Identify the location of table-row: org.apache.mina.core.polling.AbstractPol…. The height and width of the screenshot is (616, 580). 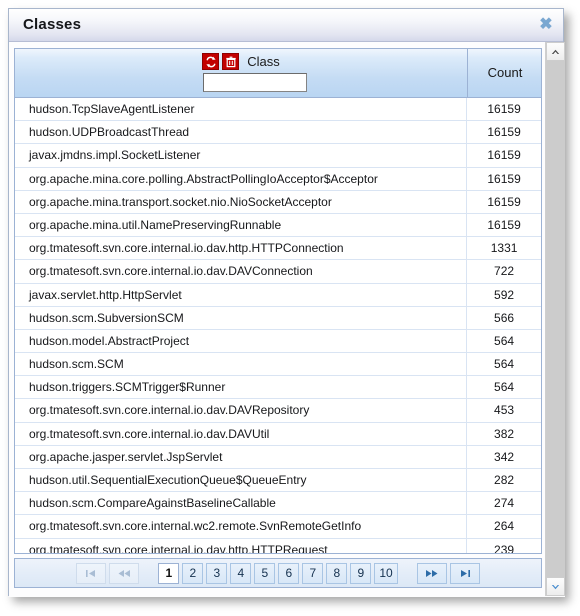
(278, 179).